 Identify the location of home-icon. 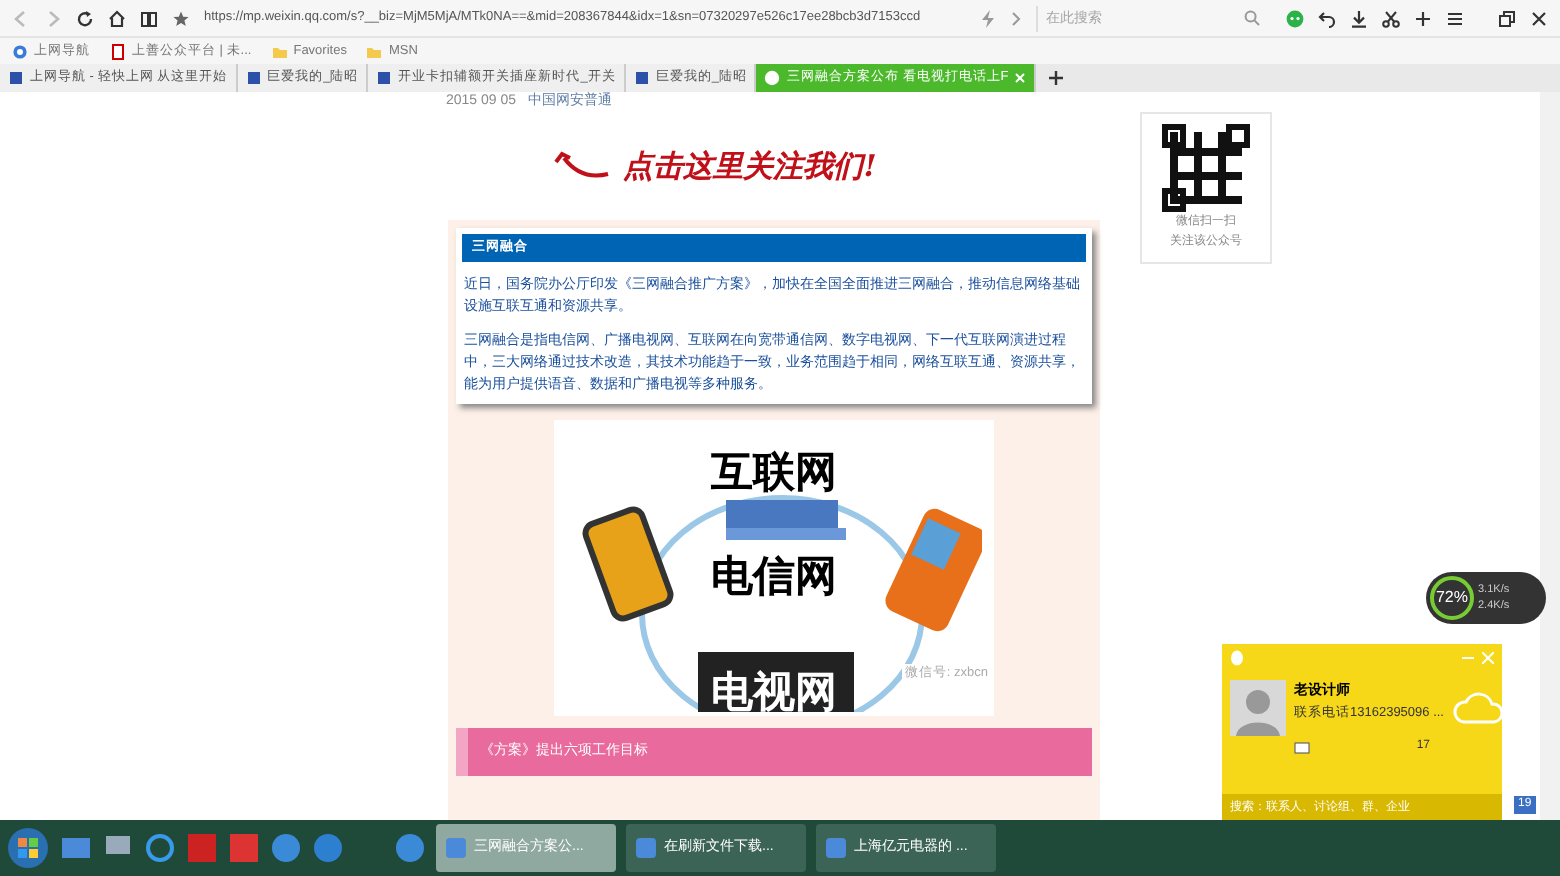
(117, 18).